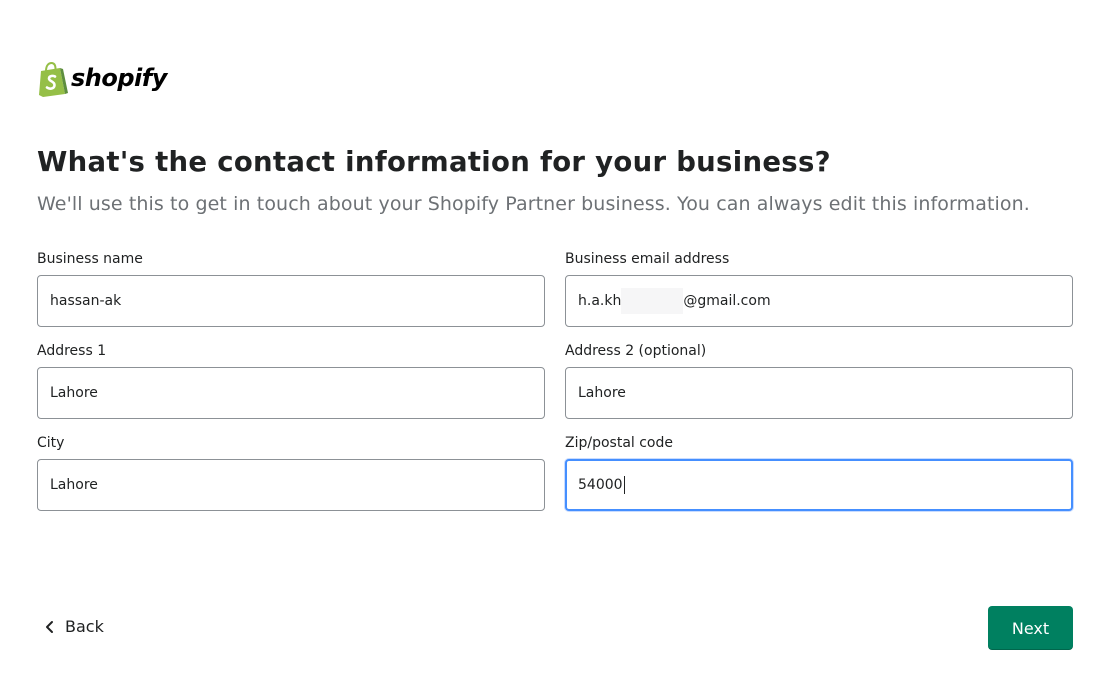 Image resolution: width=1111 pixels, height=688 pixels. Describe the element at coordinates (49, 626) in the screenshot. I see `chevron-left-icon` at that location.